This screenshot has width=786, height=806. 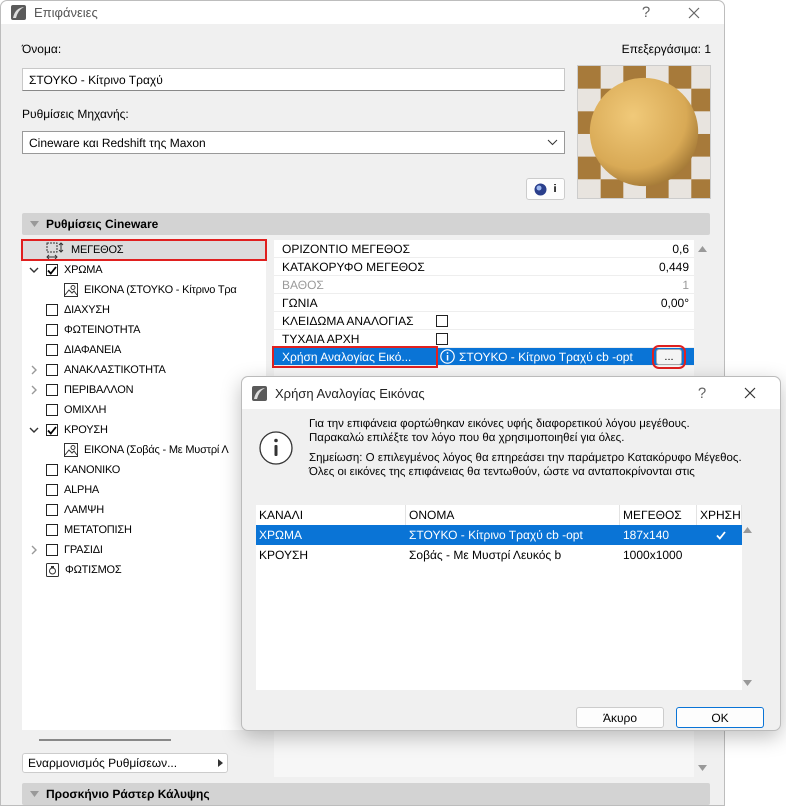 What do you see at coordinates (66, 410) in the screenshot?
I see `tree-item: ΟΜΙΧΛΗ` at bounding box center [66, 410].